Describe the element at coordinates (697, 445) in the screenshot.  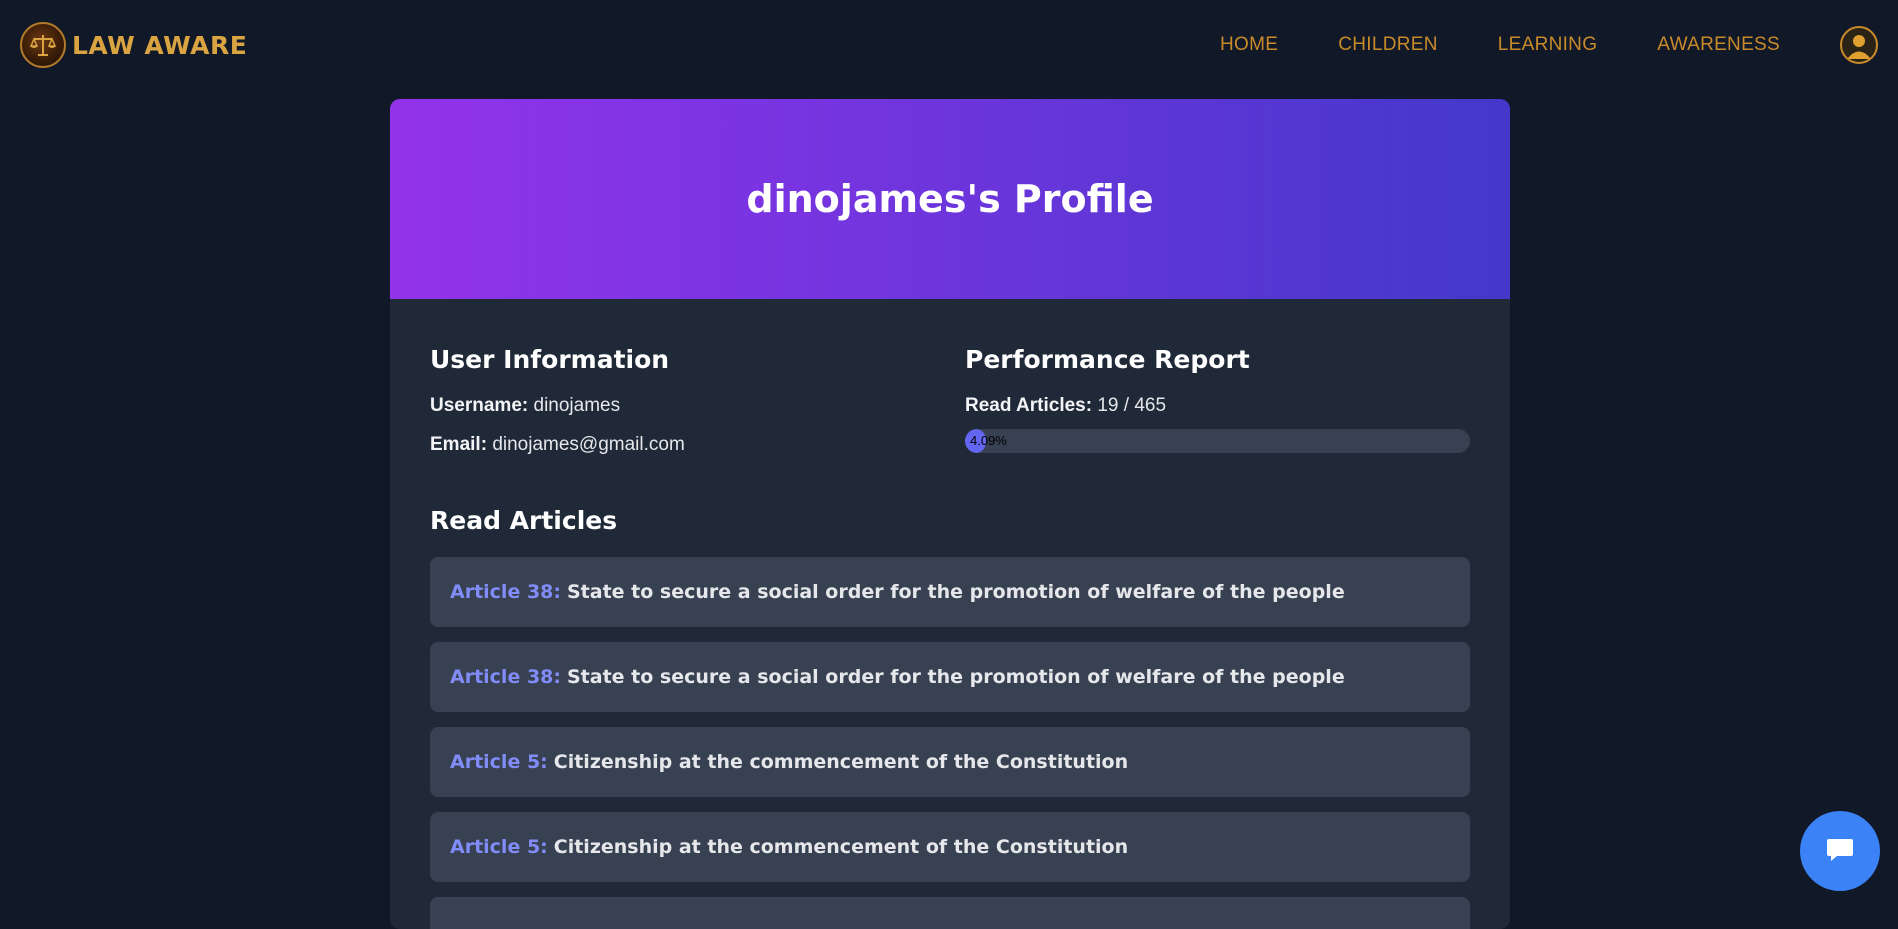
I see `email-row: Email: dinojames@gmail.com` at that location.